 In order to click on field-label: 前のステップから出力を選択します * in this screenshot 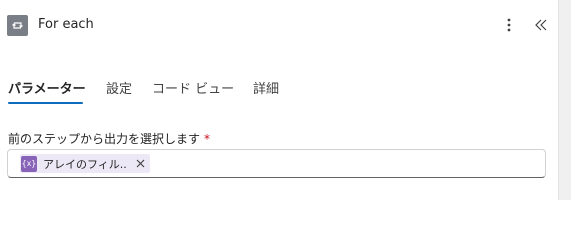, I will do `click(109, 138)`.